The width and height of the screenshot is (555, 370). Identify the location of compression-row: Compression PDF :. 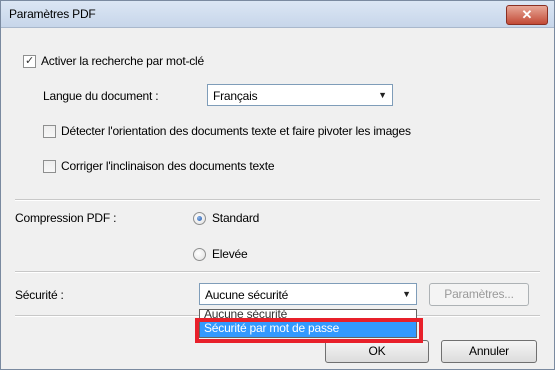
(65, 218).